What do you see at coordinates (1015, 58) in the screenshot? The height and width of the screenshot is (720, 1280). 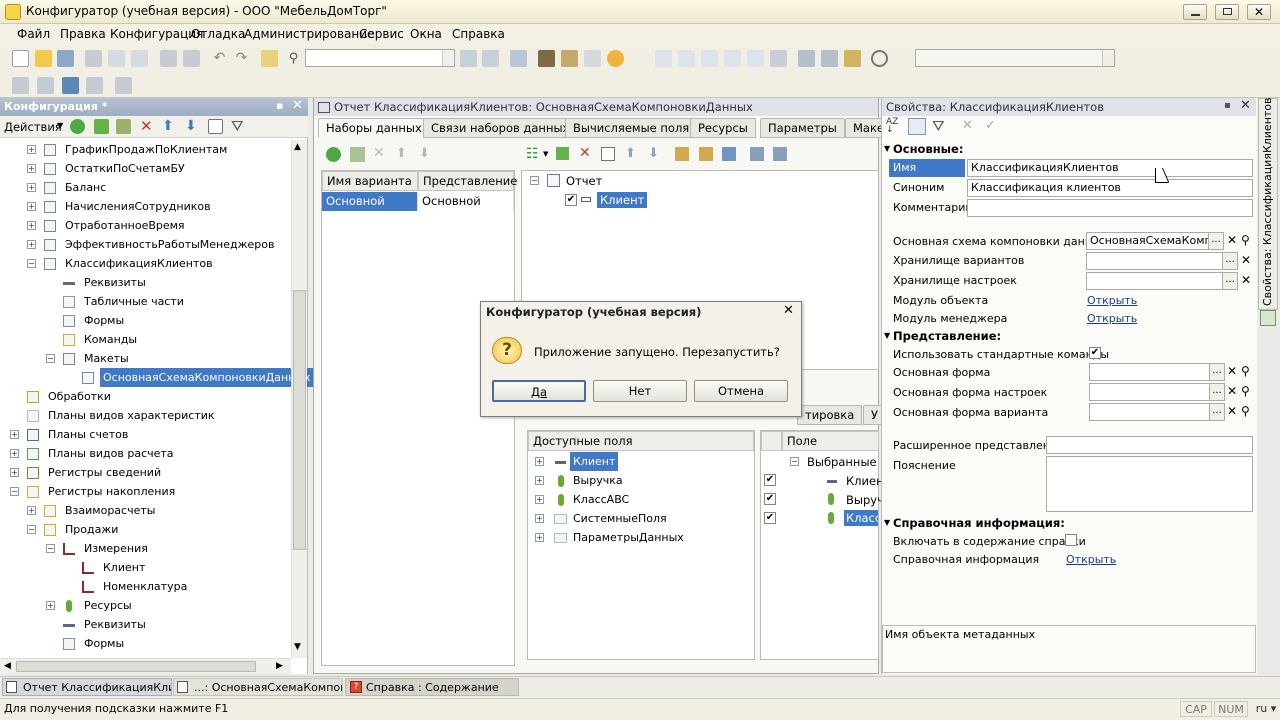 I see `filter-combo` at bounding box center [1015, 58].